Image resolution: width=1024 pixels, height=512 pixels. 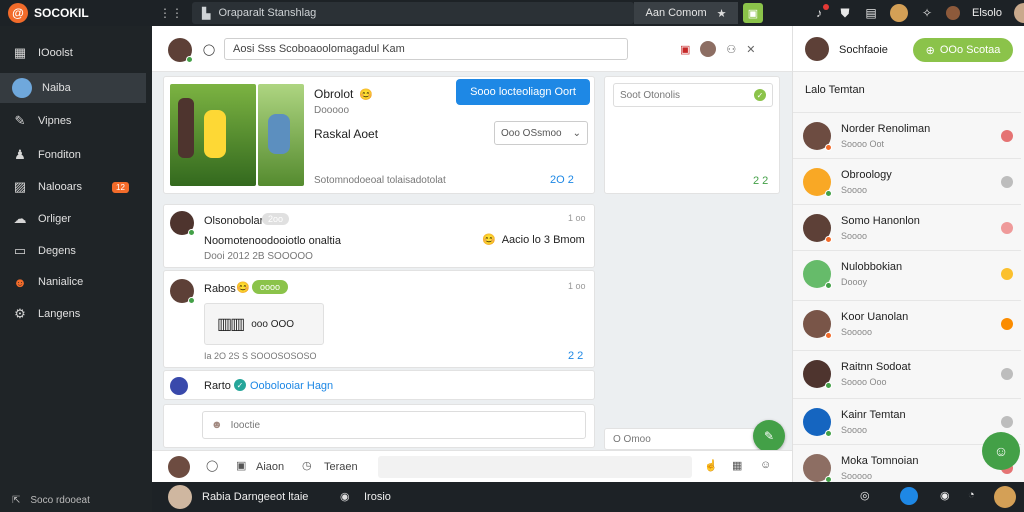 I want to click on sidebar-item-4: ♟ Fonditon, so click(x=76, y=155).